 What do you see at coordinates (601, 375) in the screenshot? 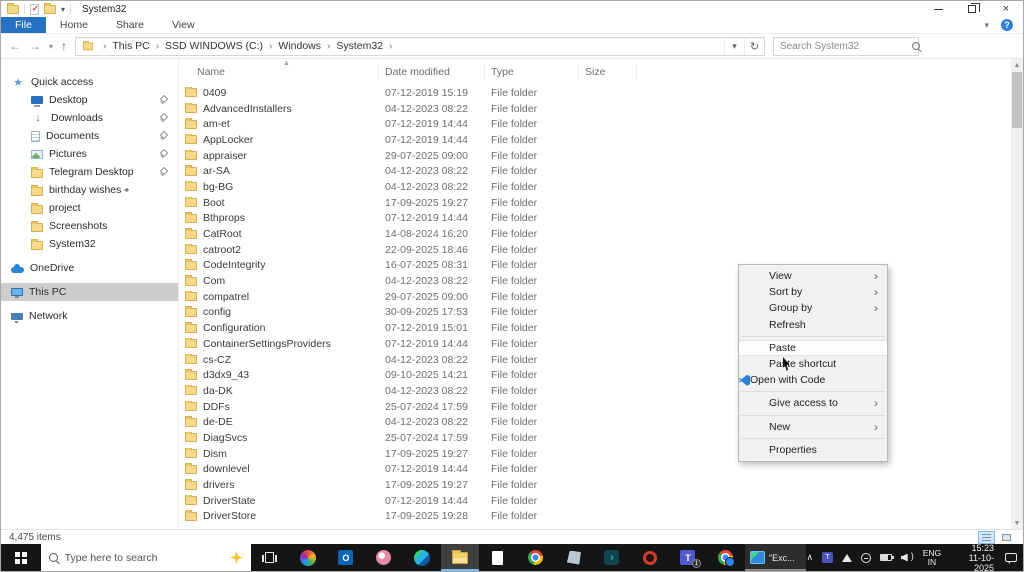
I see `d3dx9_43: d3dx9_43 09-10-2025 14:21 File folder` at bounding box center [601, 375].